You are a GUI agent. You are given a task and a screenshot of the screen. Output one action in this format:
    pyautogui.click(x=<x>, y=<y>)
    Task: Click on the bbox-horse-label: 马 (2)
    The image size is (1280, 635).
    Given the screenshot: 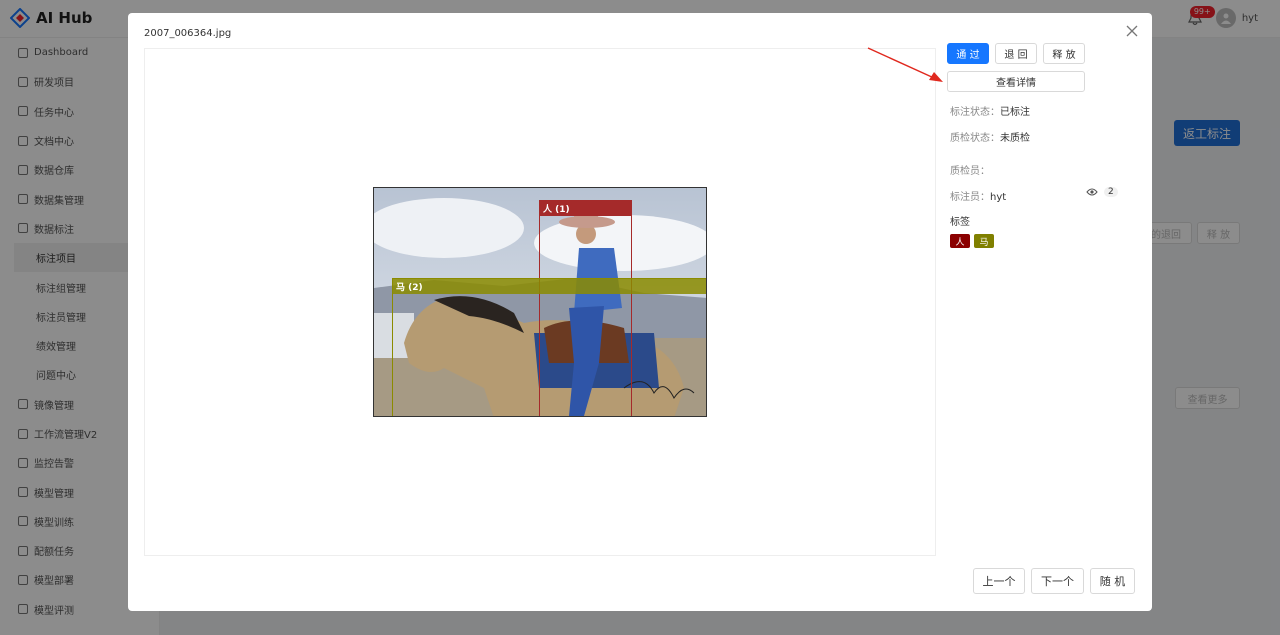 What is the action you would take?
    pyautogui.click(x=549, y=286)
    